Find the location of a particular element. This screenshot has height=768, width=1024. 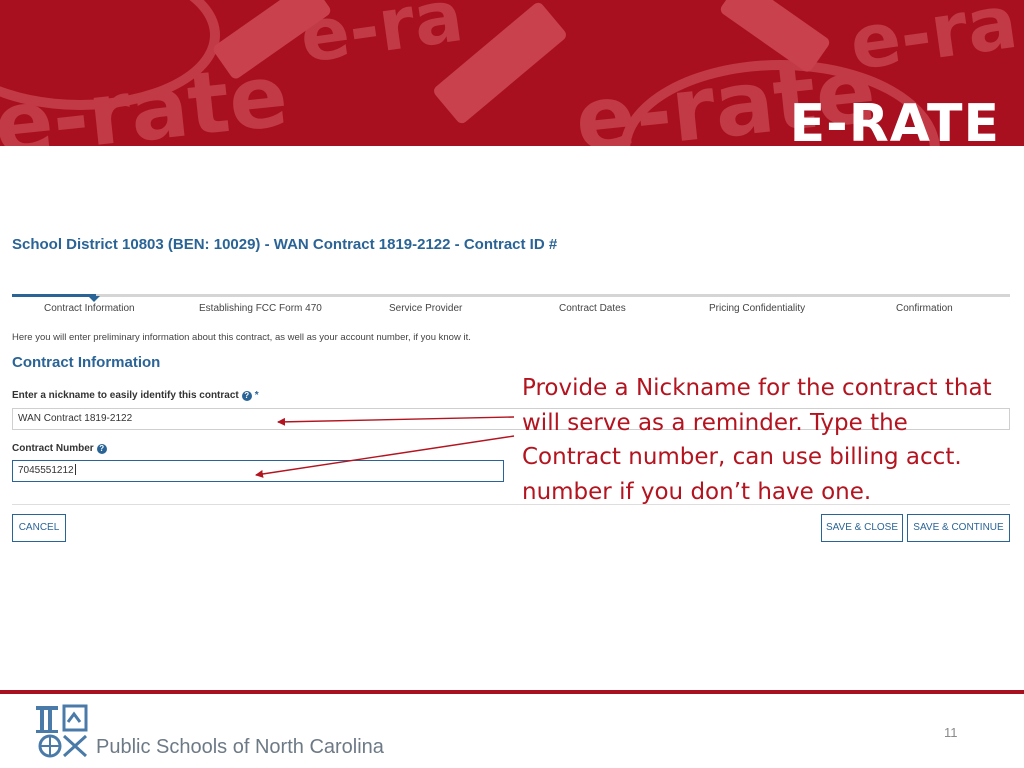

page-number: 11 is located at coordinates (951, 732).